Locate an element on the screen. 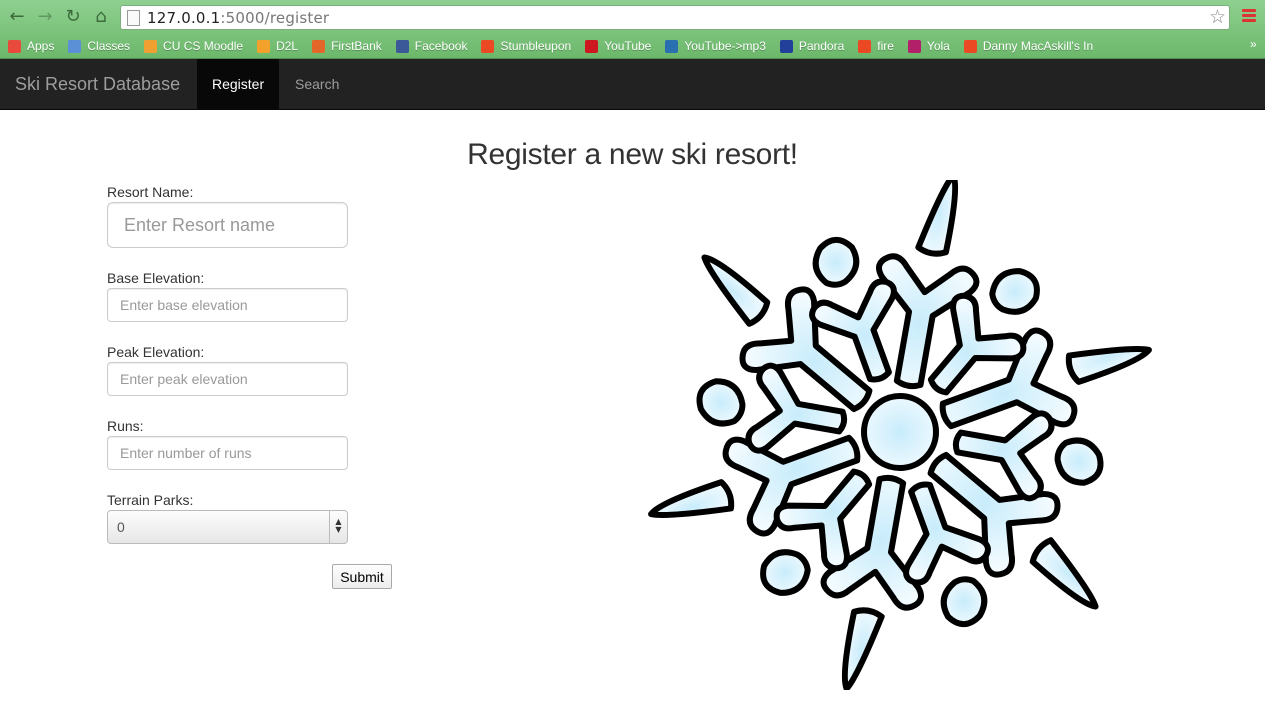  folder-icon is located at coordinates (75, 46).